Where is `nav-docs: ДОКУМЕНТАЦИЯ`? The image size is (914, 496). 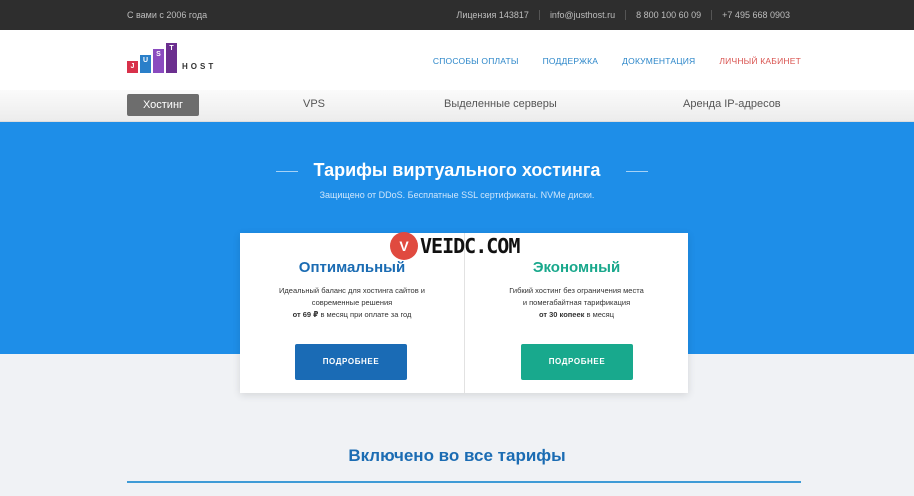 nav-docs: ДОКУМЕНТАЦИЯ is located at coordinates (658, 61).